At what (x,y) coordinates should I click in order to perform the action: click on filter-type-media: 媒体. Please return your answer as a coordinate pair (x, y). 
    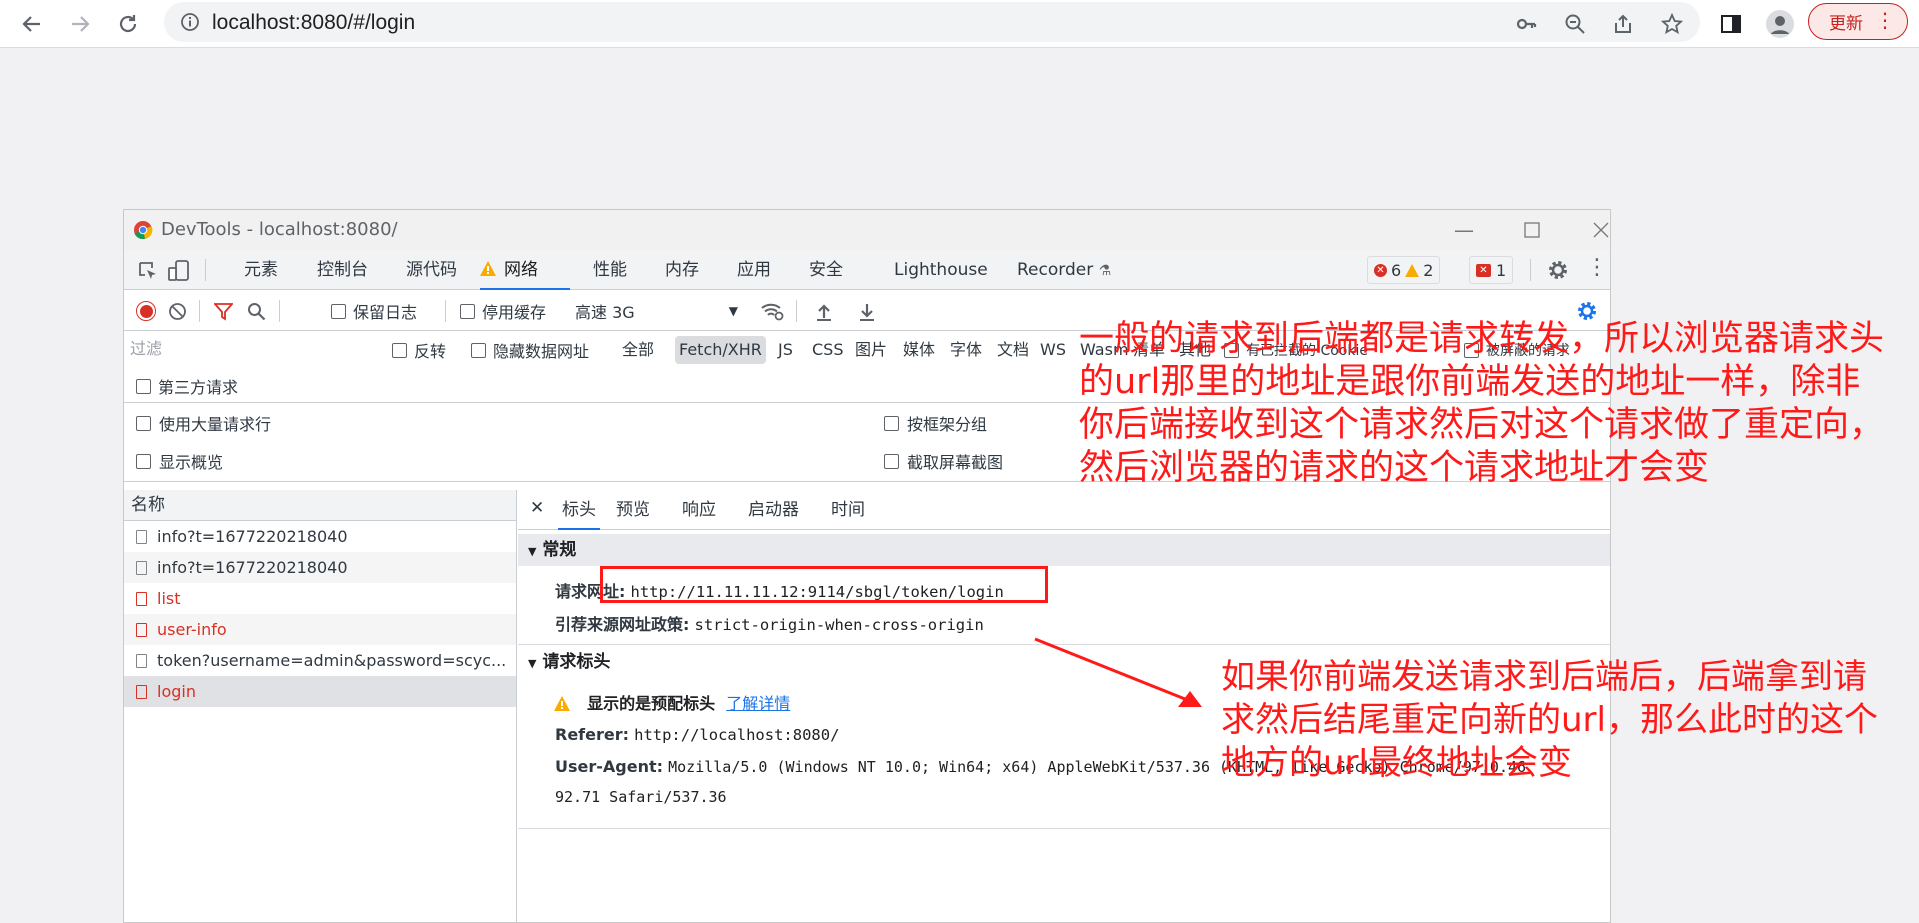
    Looking at the image, I should click on (919, 350).